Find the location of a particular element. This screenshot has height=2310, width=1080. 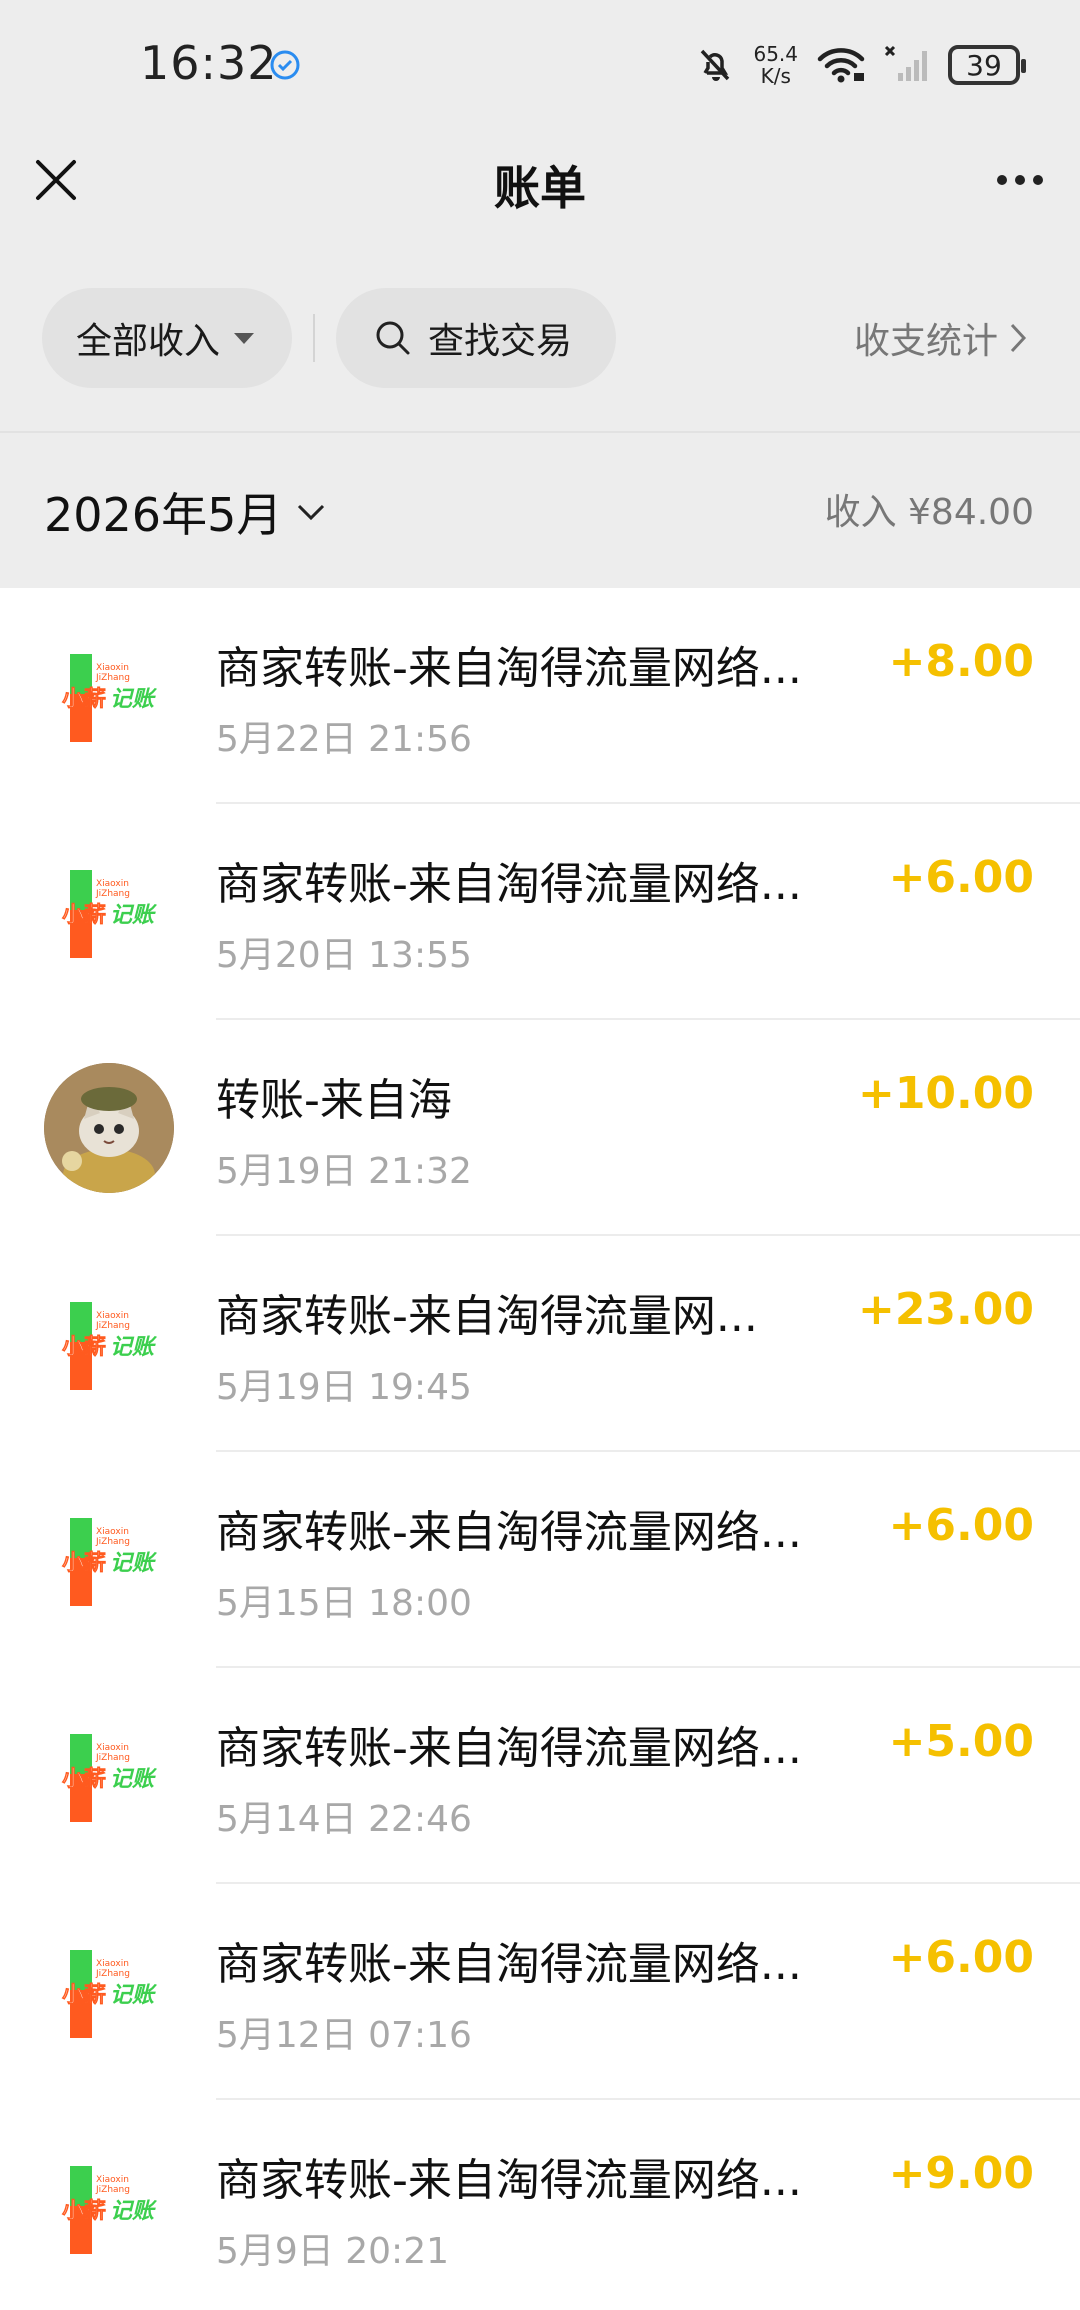

transaction-amount: +5.00 is located at coordinates (961, 1741).